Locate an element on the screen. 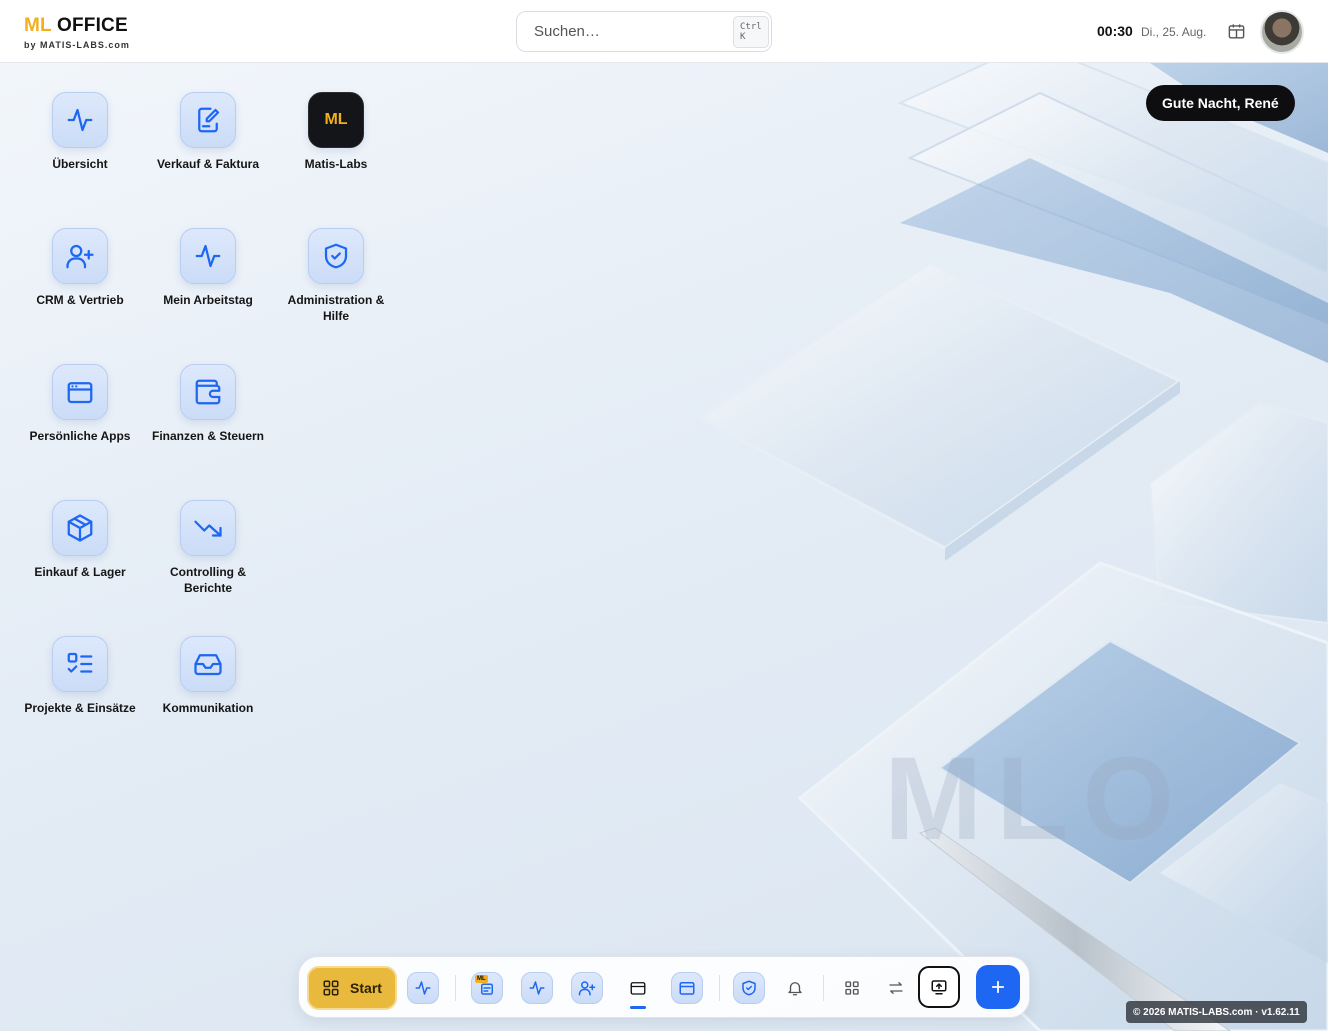 This screenshot has height=1031, width=1328. app-label: Verkauf & Faktura is located at coordinates (208, 164).